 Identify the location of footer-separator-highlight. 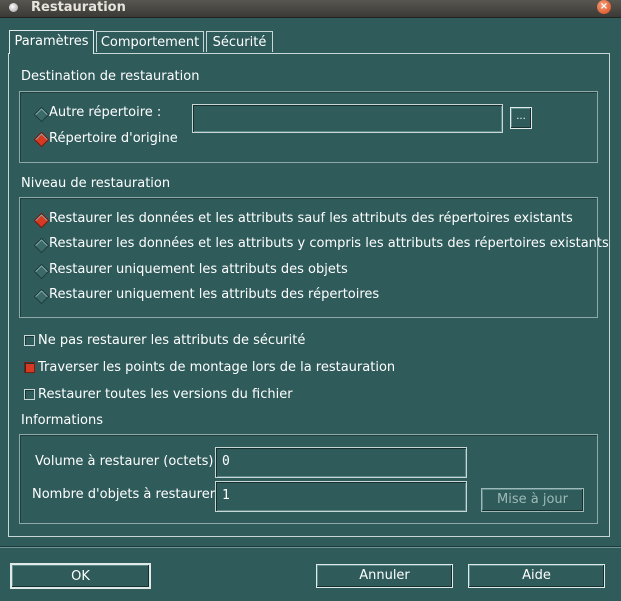
(310, 547).